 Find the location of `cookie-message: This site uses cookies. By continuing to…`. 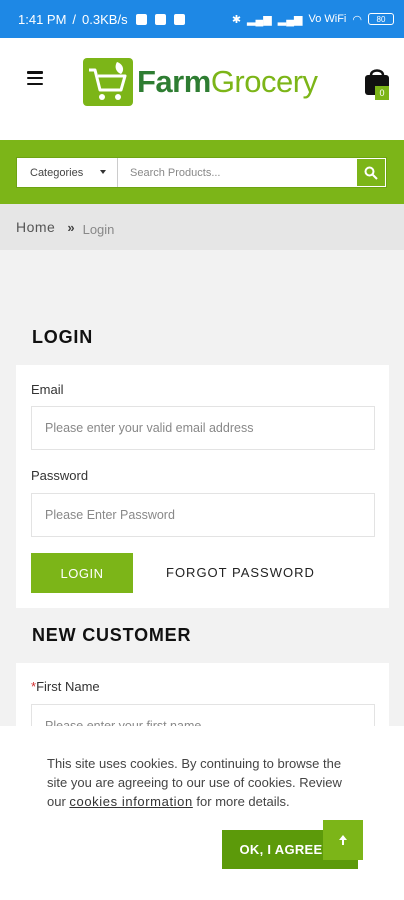

cookie-message: This site uses cookies. By continuing to… is located at coordinates (194, 782).